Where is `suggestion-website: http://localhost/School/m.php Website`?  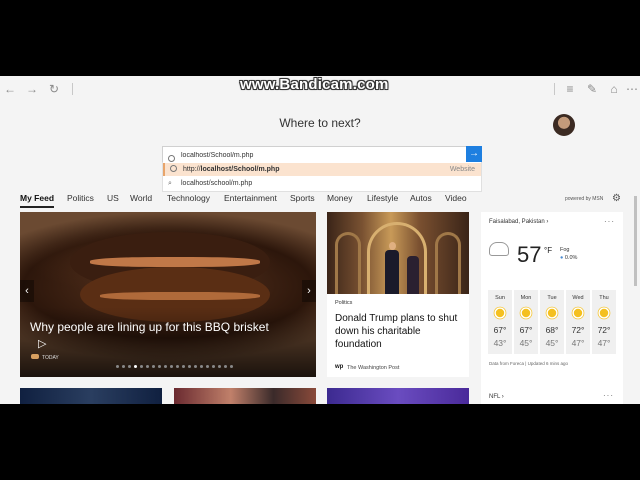 suggestion-website: http://localhost/School/m.php Website is located at coordinates (322, 169).